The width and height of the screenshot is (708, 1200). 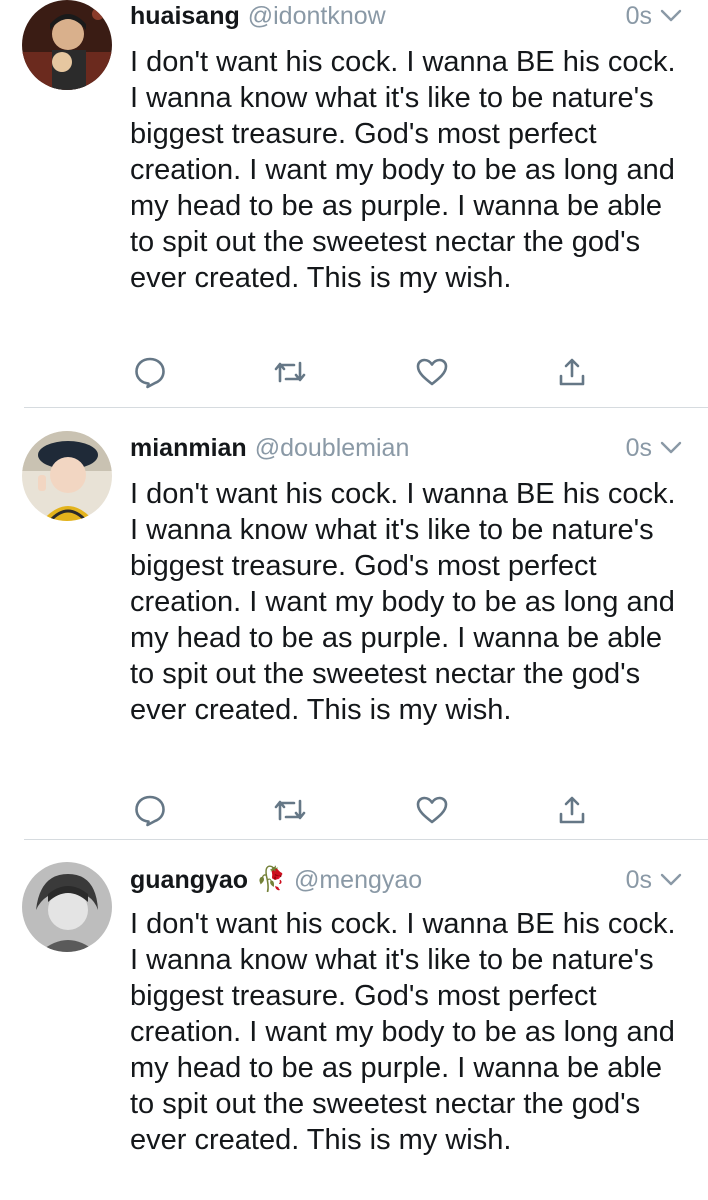 I want to click on handle: @idontknow, so click(x=317, y=16).